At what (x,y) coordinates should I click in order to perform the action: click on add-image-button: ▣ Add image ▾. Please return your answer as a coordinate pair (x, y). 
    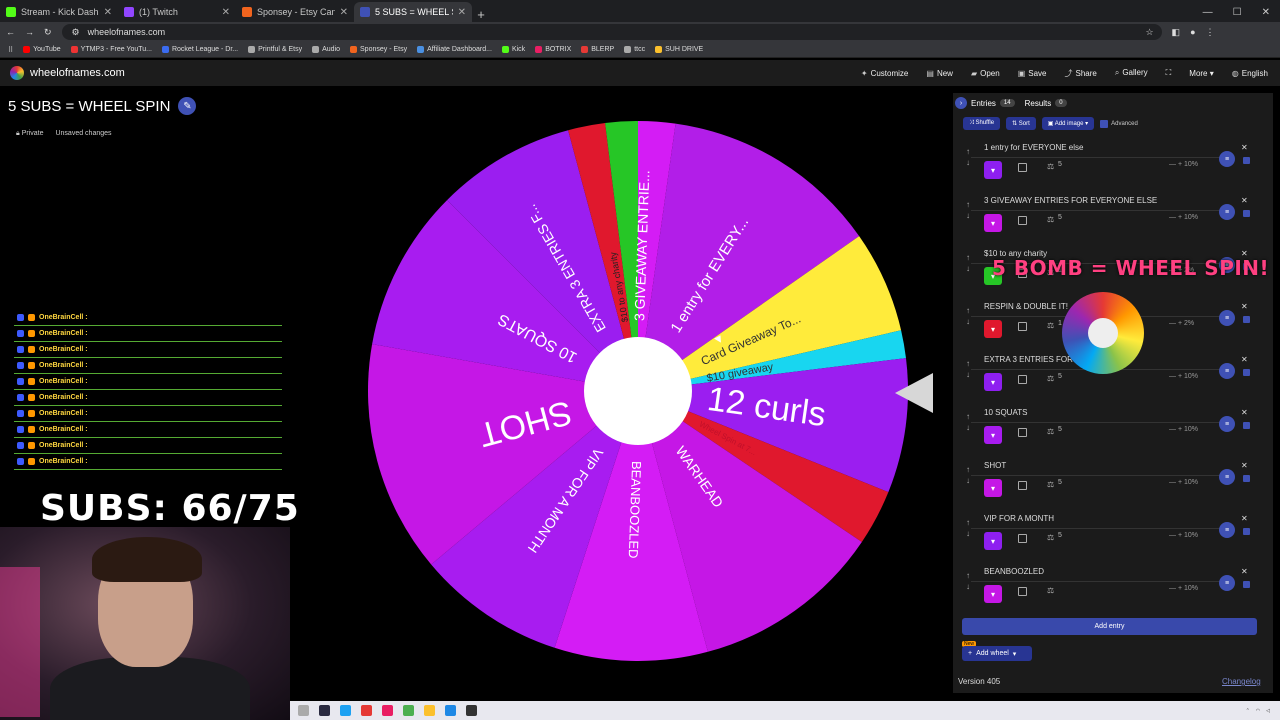
    Looking at the image, I should click on (1068, 123).